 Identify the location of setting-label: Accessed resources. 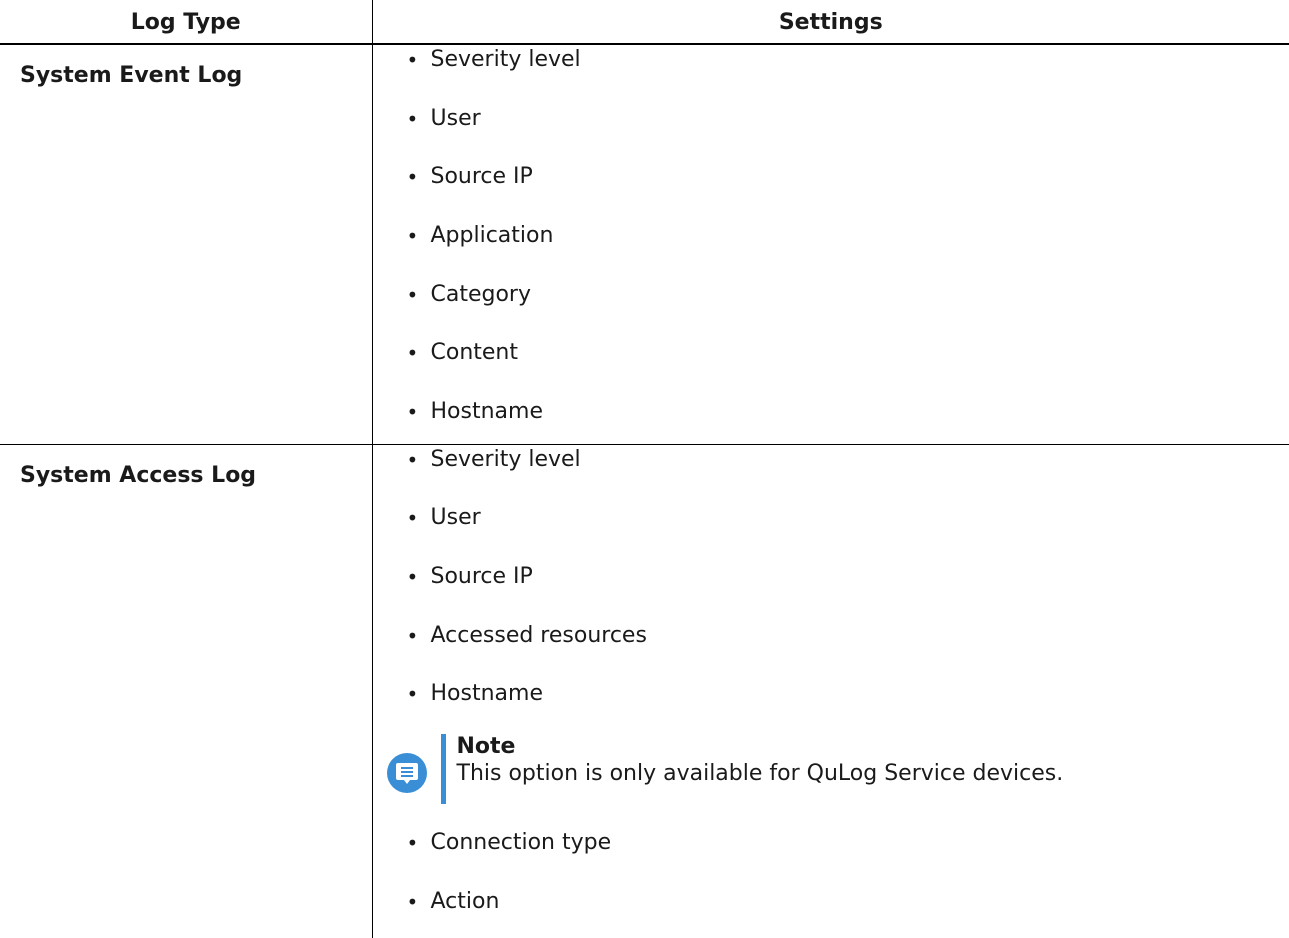
(538, 635).